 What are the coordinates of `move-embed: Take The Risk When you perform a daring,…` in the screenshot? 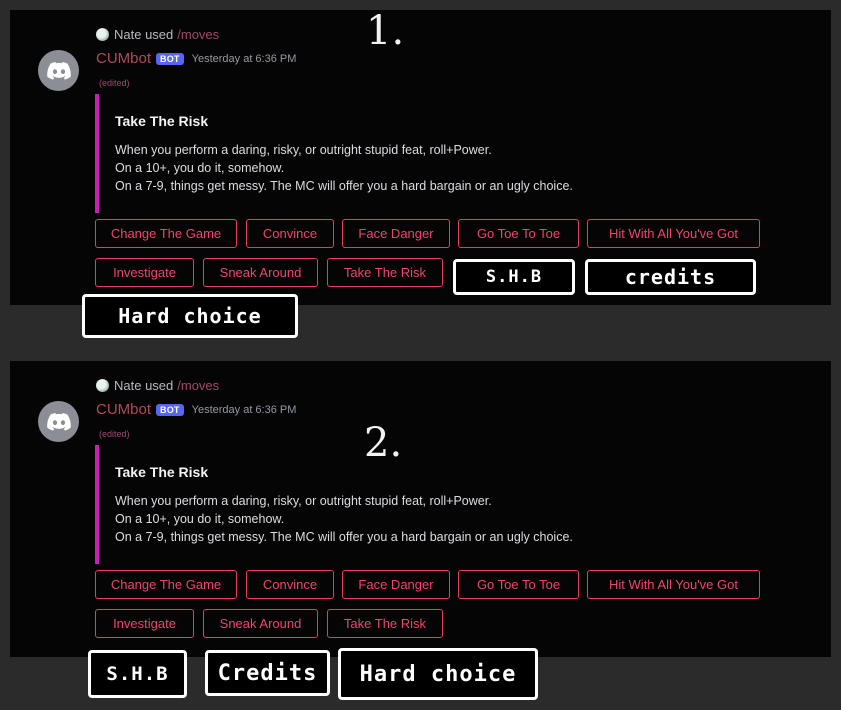 It's located at (385, 153).